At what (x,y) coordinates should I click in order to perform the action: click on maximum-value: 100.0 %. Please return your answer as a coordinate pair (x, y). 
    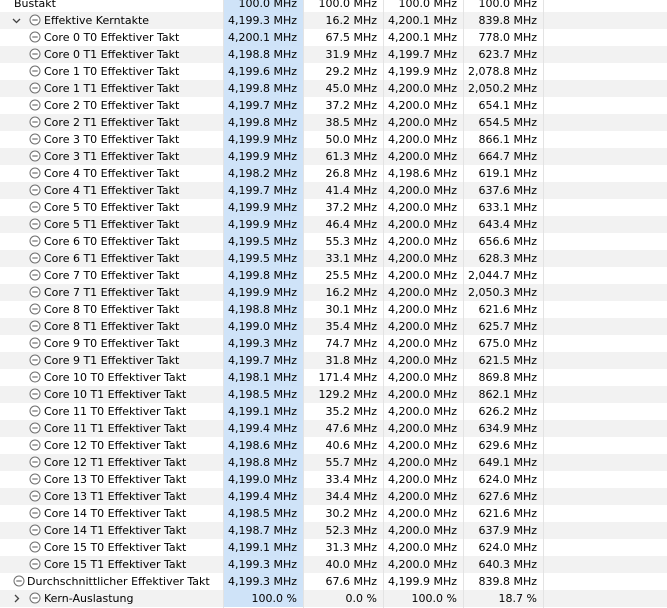
    Looking at the image, I should click on (434, 598).